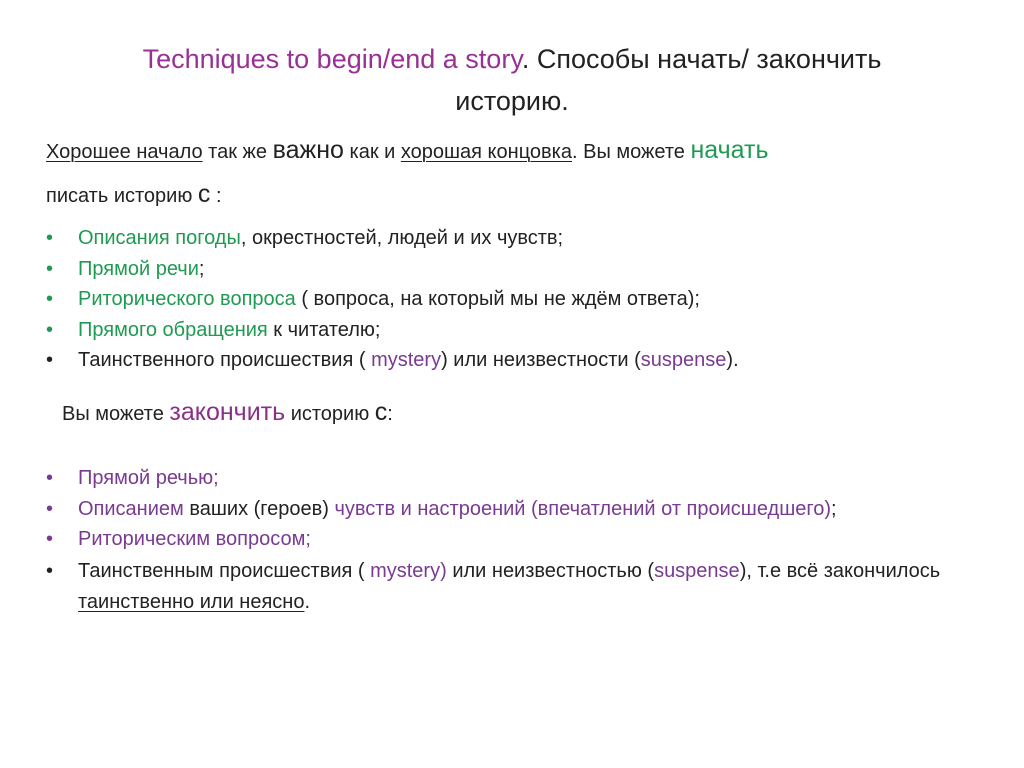 Image resolution: width=1024 pixels, height=768 pixels. What do you see at coordinates (402, 238) in the screenshot?
I see `list-item-text: , окрестностей, людей и их чувств;` at bounding box center [402, 238].